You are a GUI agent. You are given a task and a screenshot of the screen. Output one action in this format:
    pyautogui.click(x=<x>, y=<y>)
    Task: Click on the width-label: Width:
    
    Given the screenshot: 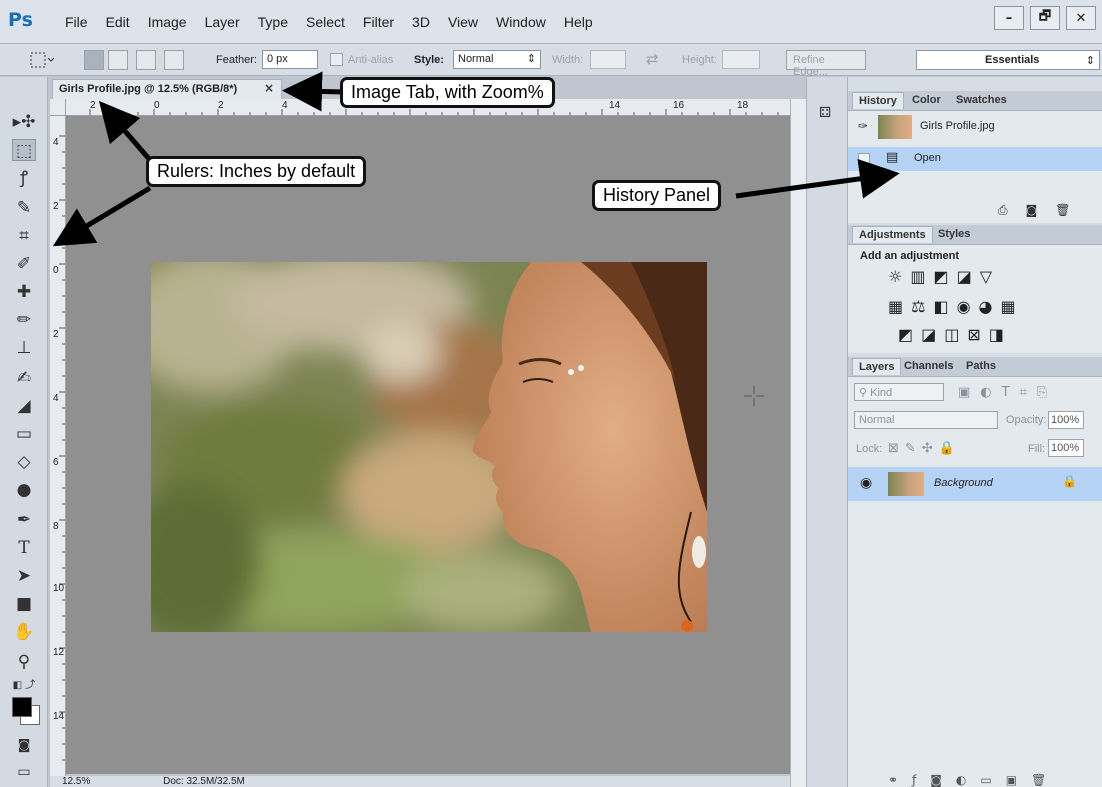 What is the action you would take?
    pyautogui.click(x=568, y=60)
    